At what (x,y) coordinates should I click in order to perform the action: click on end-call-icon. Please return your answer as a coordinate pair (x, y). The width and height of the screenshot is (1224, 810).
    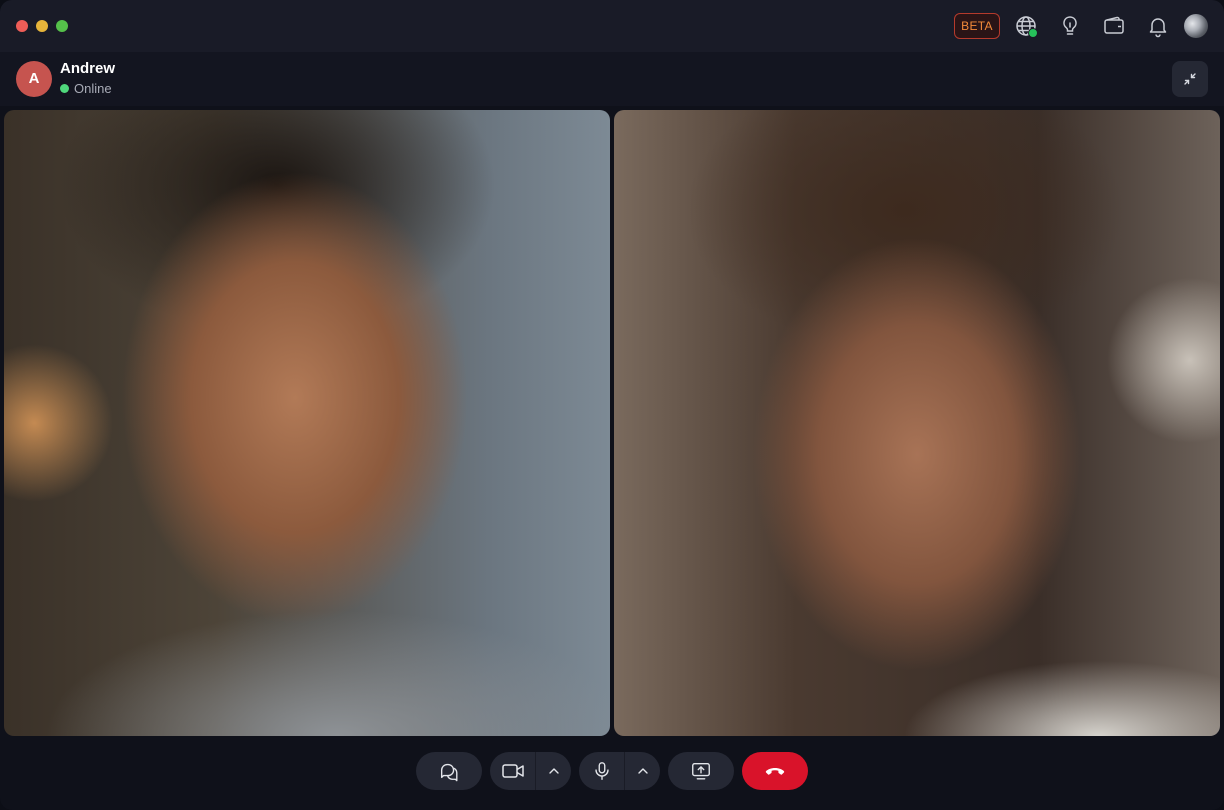
    Looking at the image, I should click on (775, 771).